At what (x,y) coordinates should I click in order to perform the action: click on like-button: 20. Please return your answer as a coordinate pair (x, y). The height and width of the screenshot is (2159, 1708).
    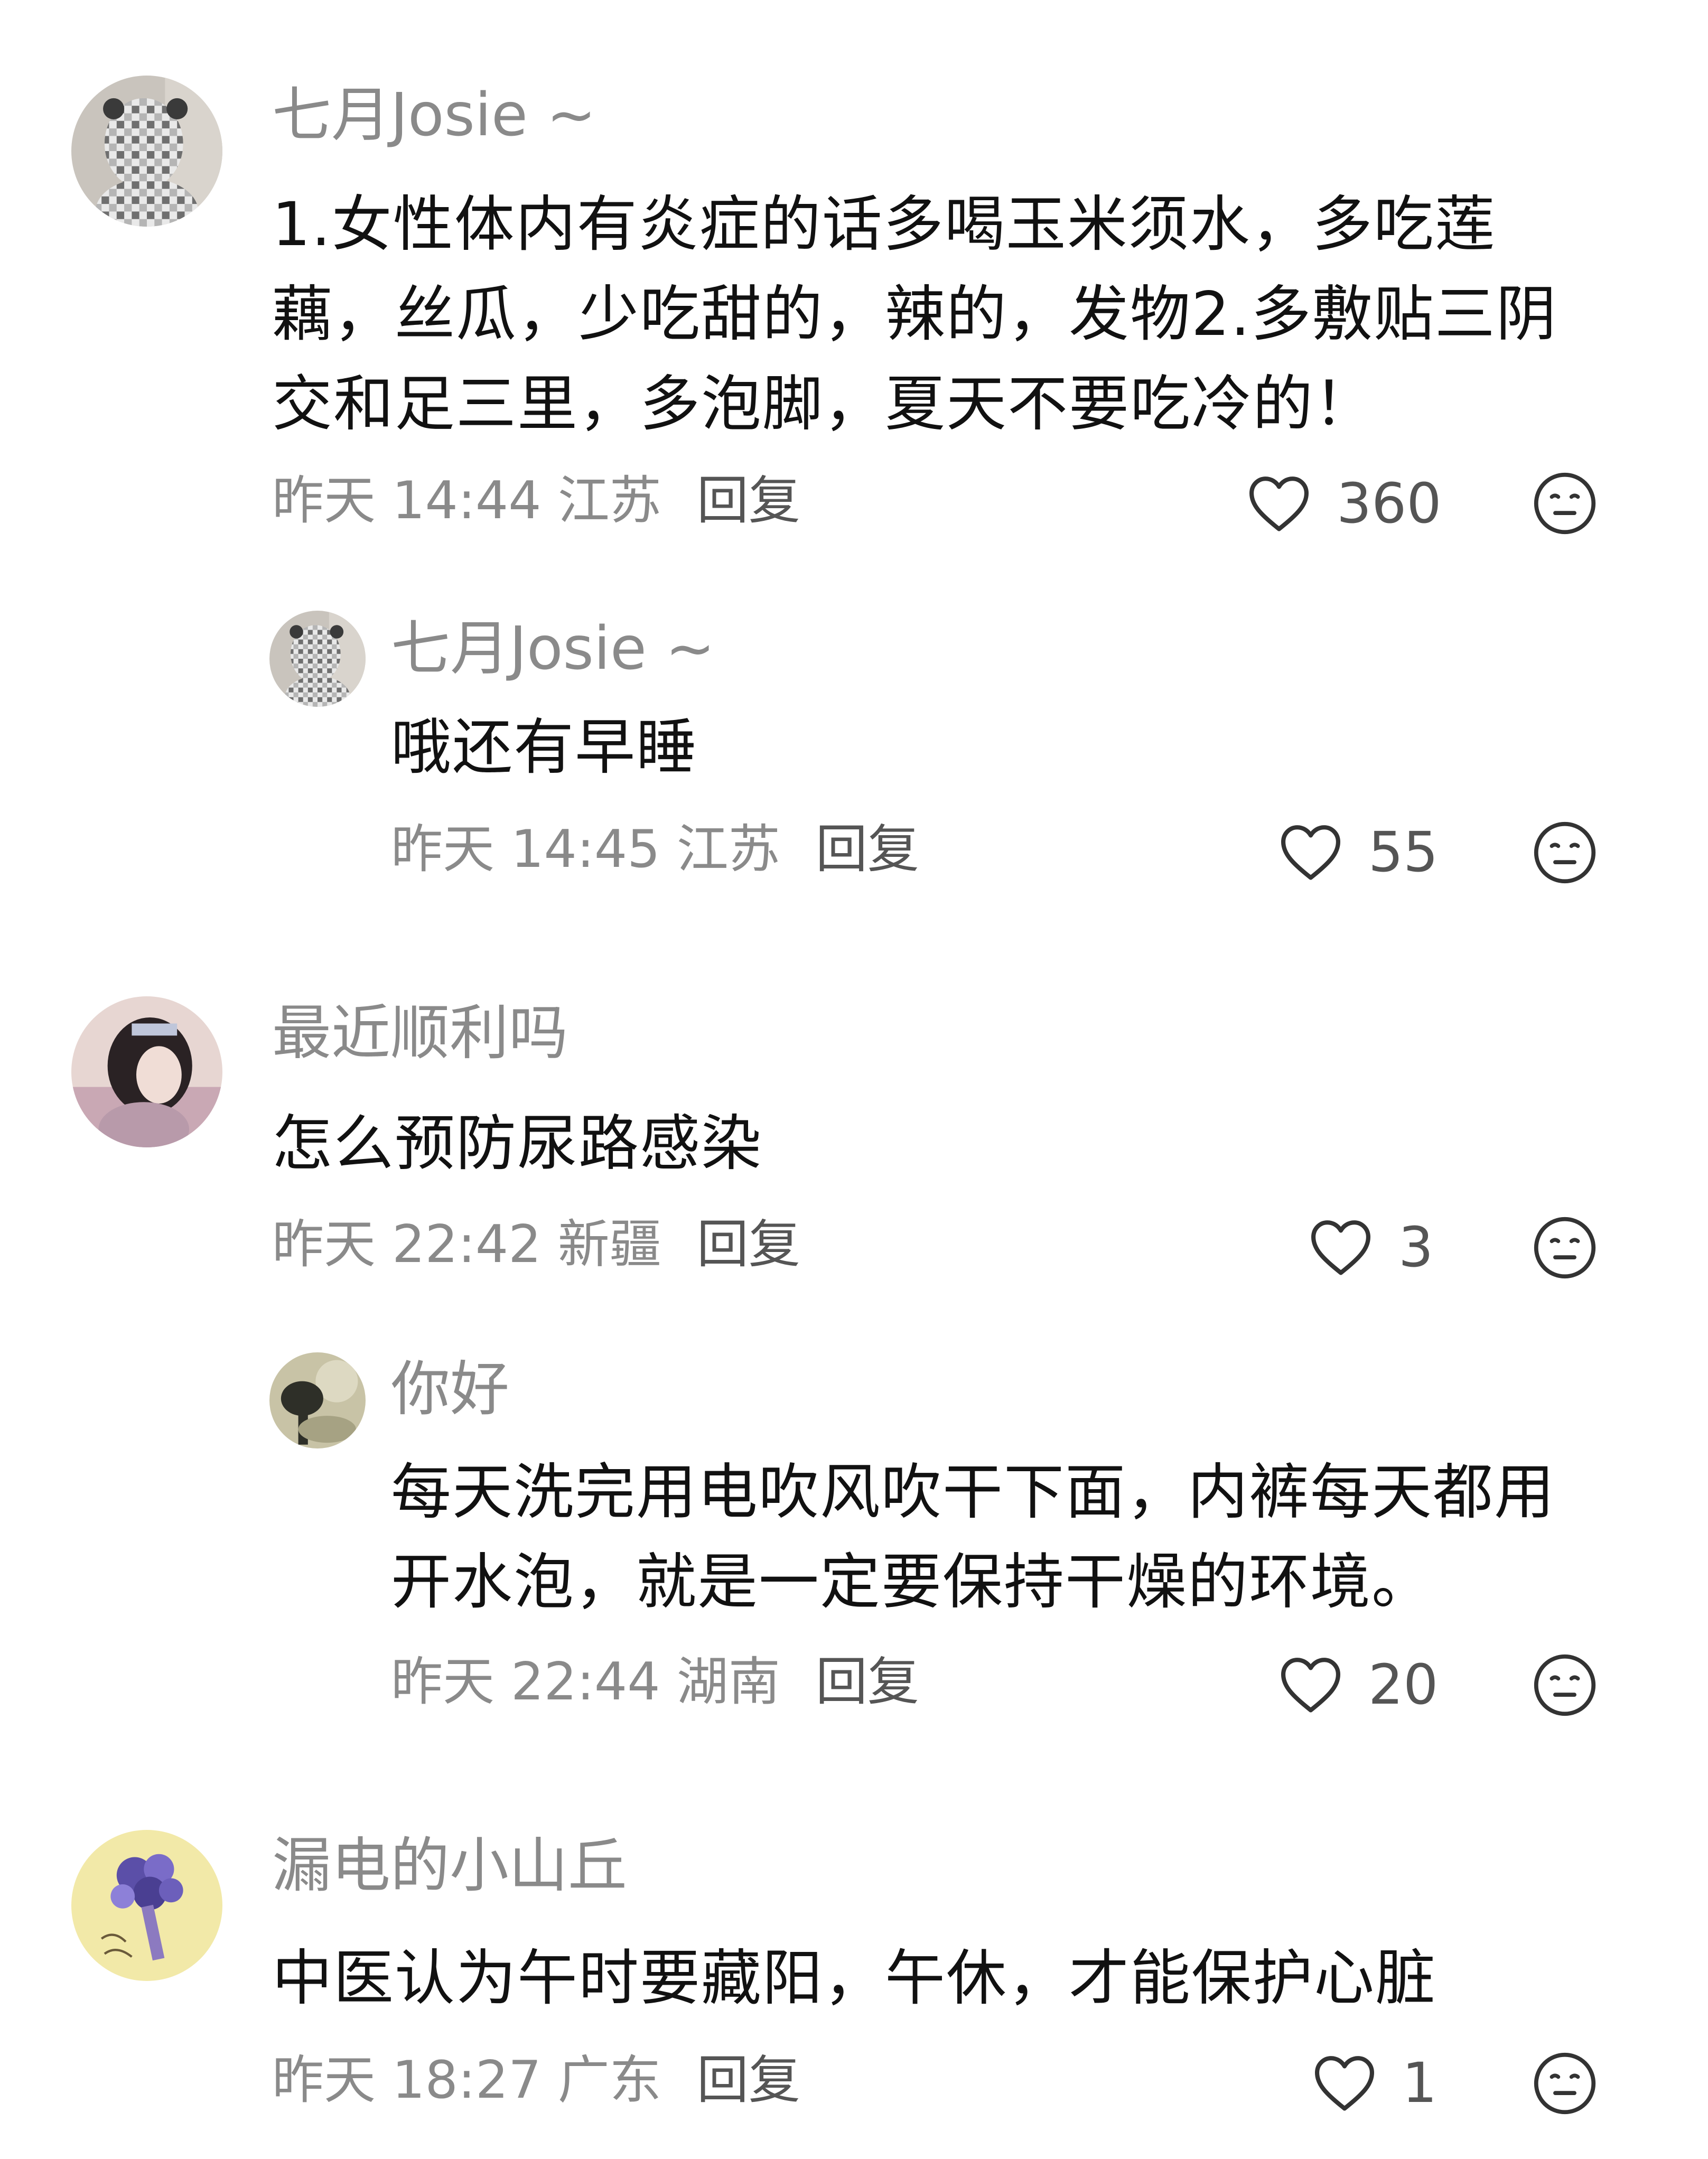
    Looking at the image, I should click on (1357, 1684).